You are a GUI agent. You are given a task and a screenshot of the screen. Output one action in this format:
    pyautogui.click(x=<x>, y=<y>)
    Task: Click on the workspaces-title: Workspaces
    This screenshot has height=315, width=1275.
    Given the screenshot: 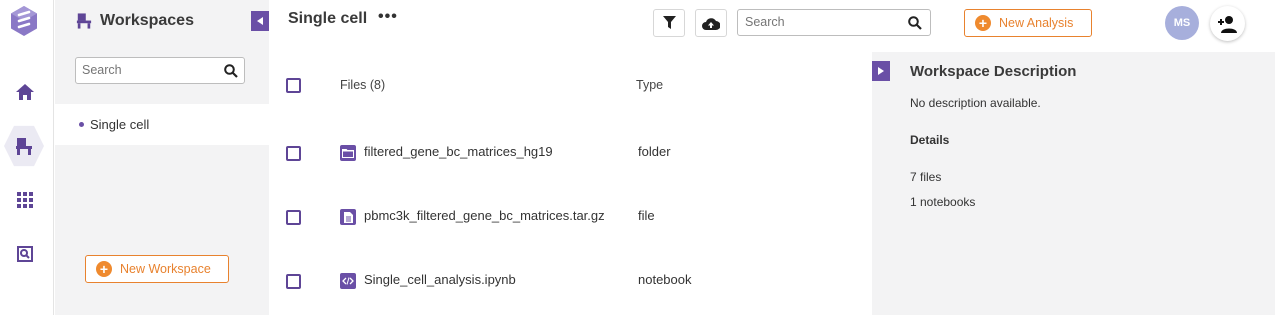 What is the action you would take?
    pyautogui.click(x=147, y=20)
    